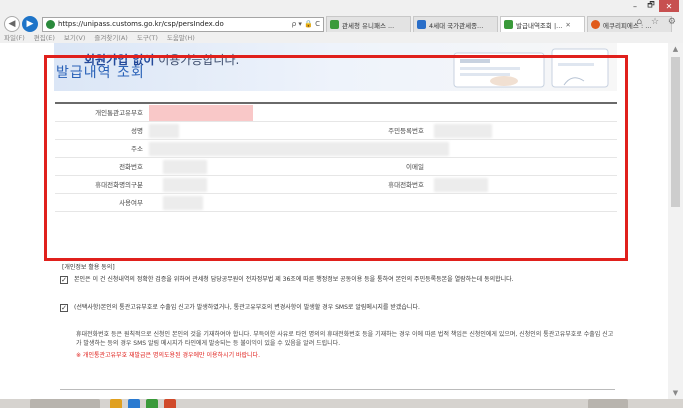 The height and width of the screenshot is (408, 683). I want to click on label-usage: 사용여부, so click(131, 203).